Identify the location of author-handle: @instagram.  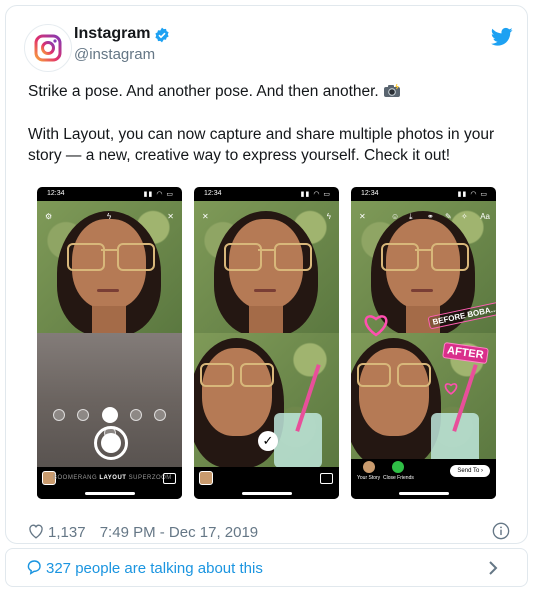
(114, 54).